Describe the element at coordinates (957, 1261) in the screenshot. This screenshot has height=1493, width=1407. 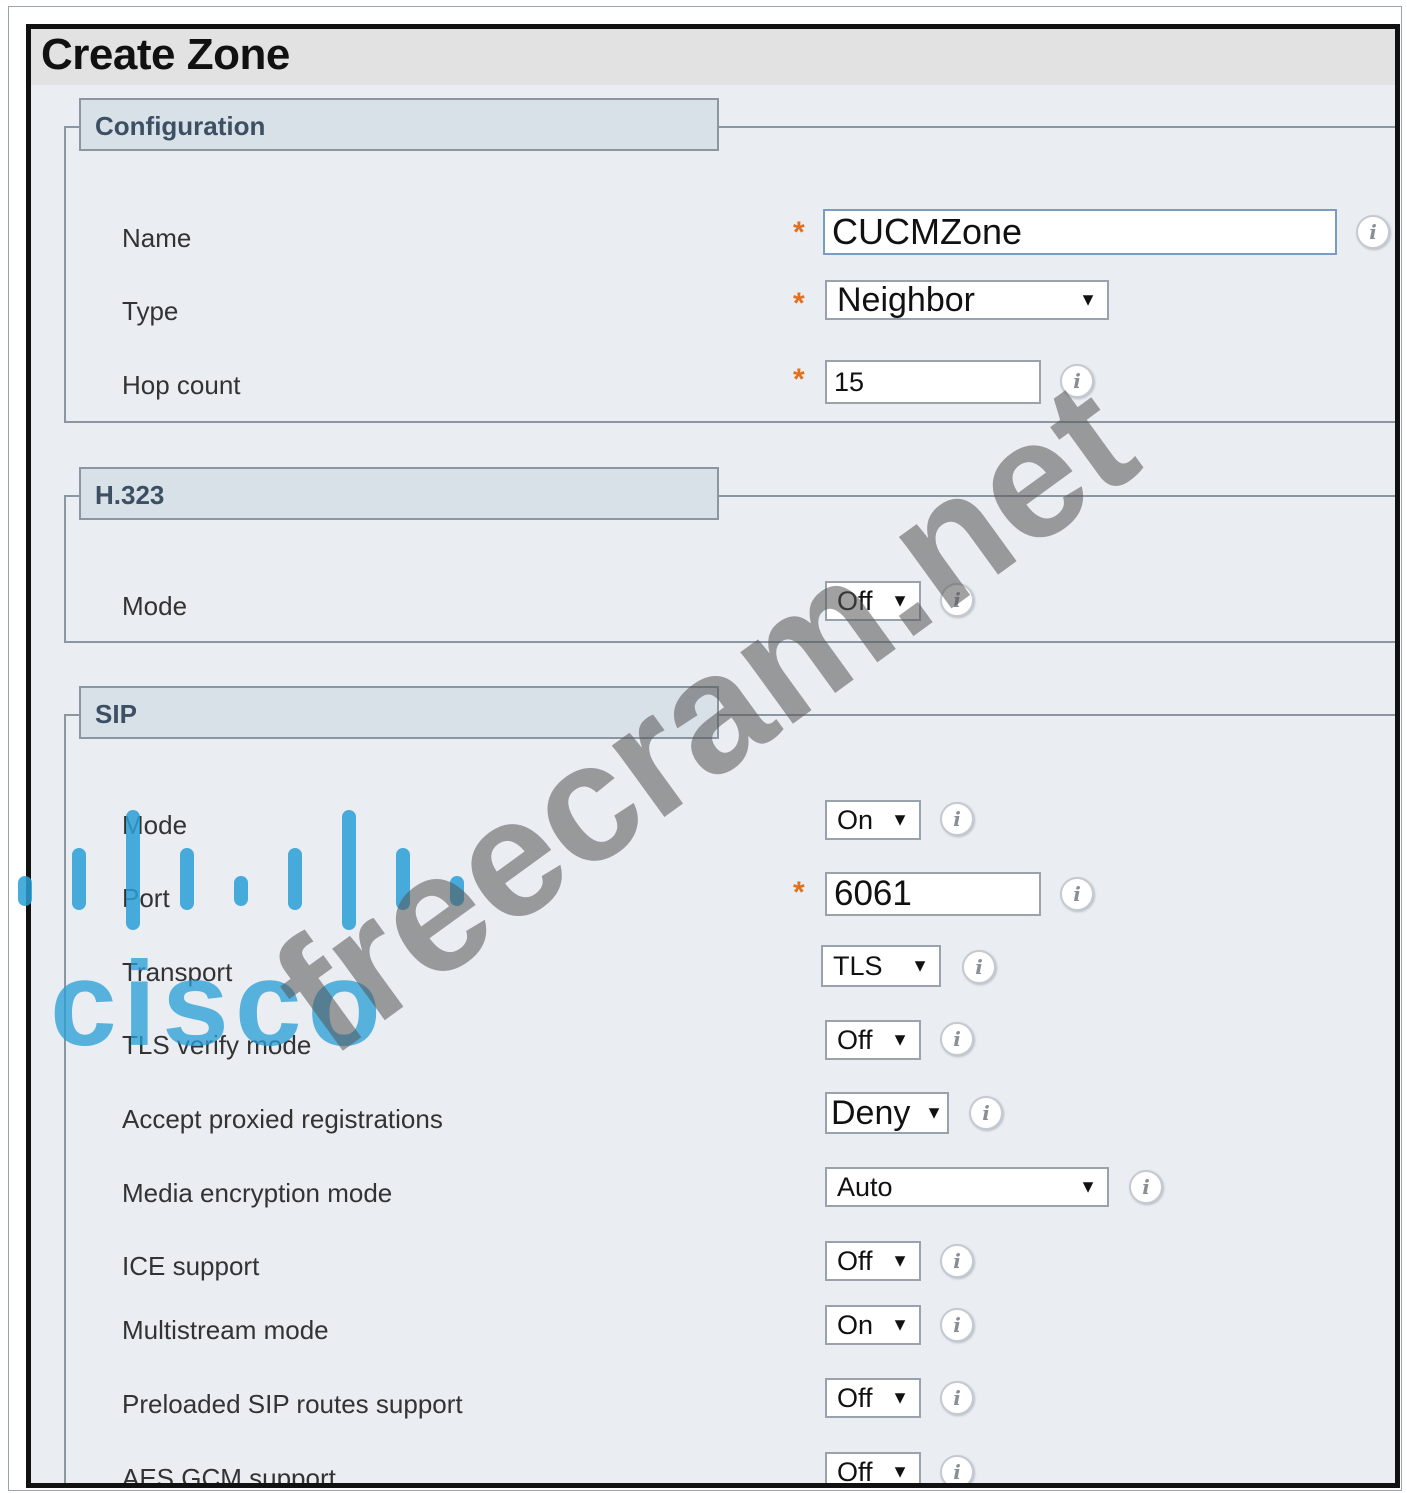
I see `ice-support-info-icon: i` at that location.